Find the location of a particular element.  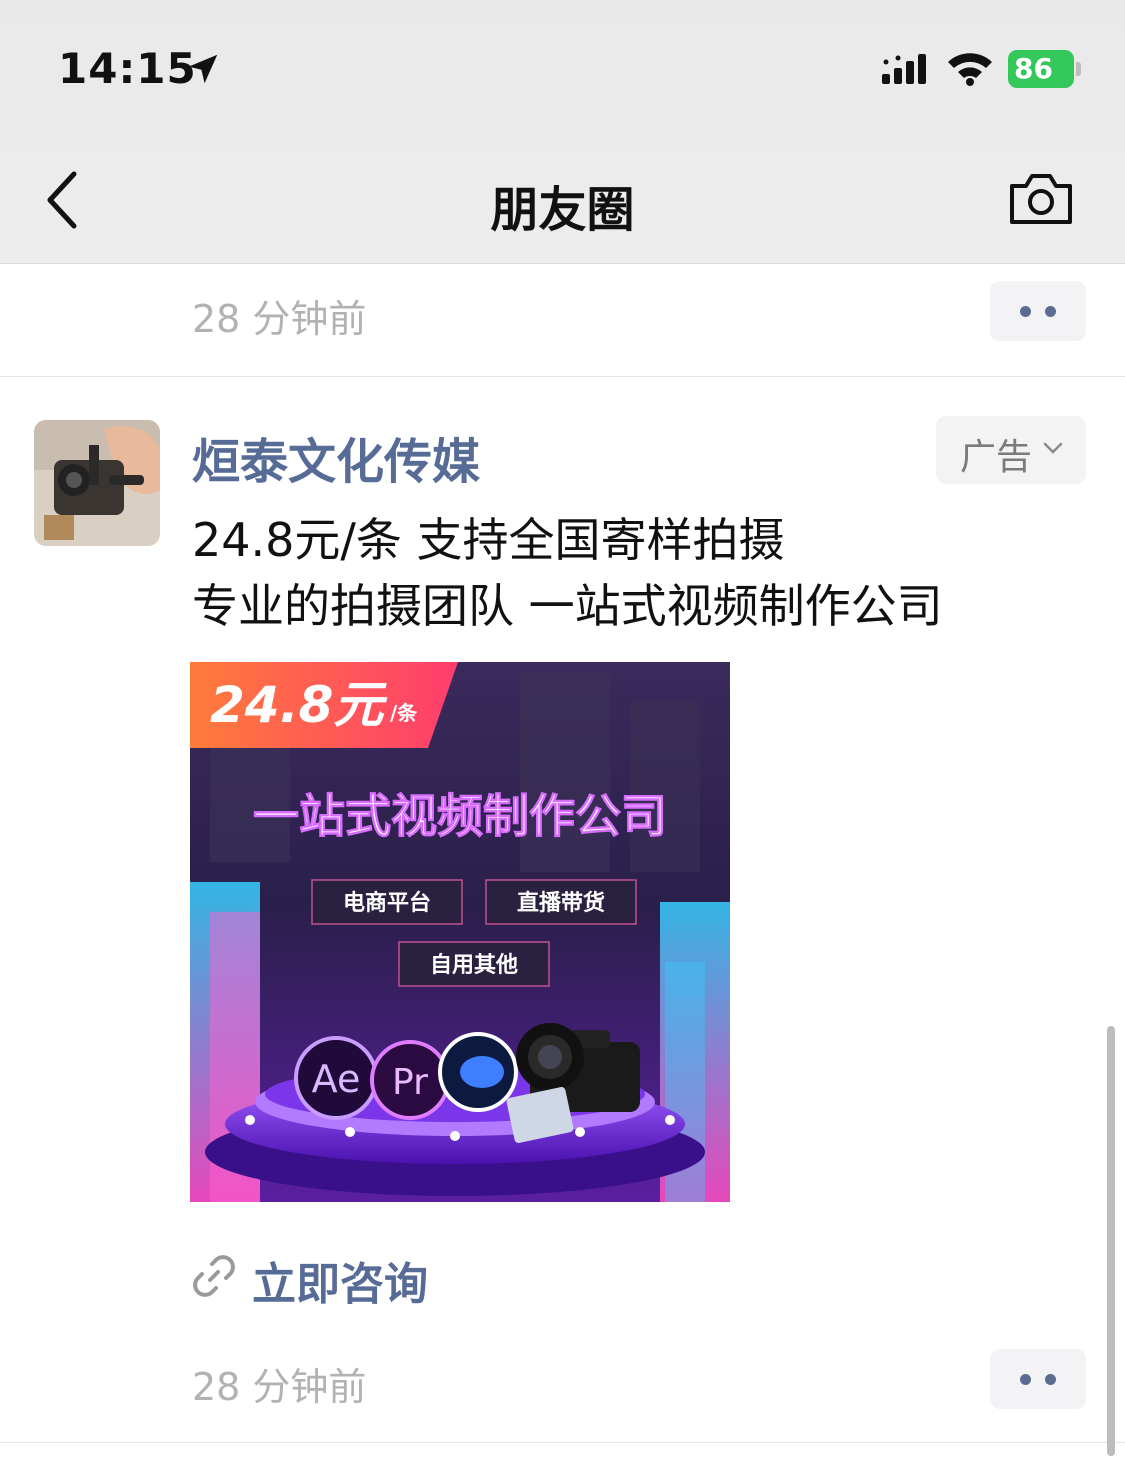

link-icon is located at coordinates (214, 1276).